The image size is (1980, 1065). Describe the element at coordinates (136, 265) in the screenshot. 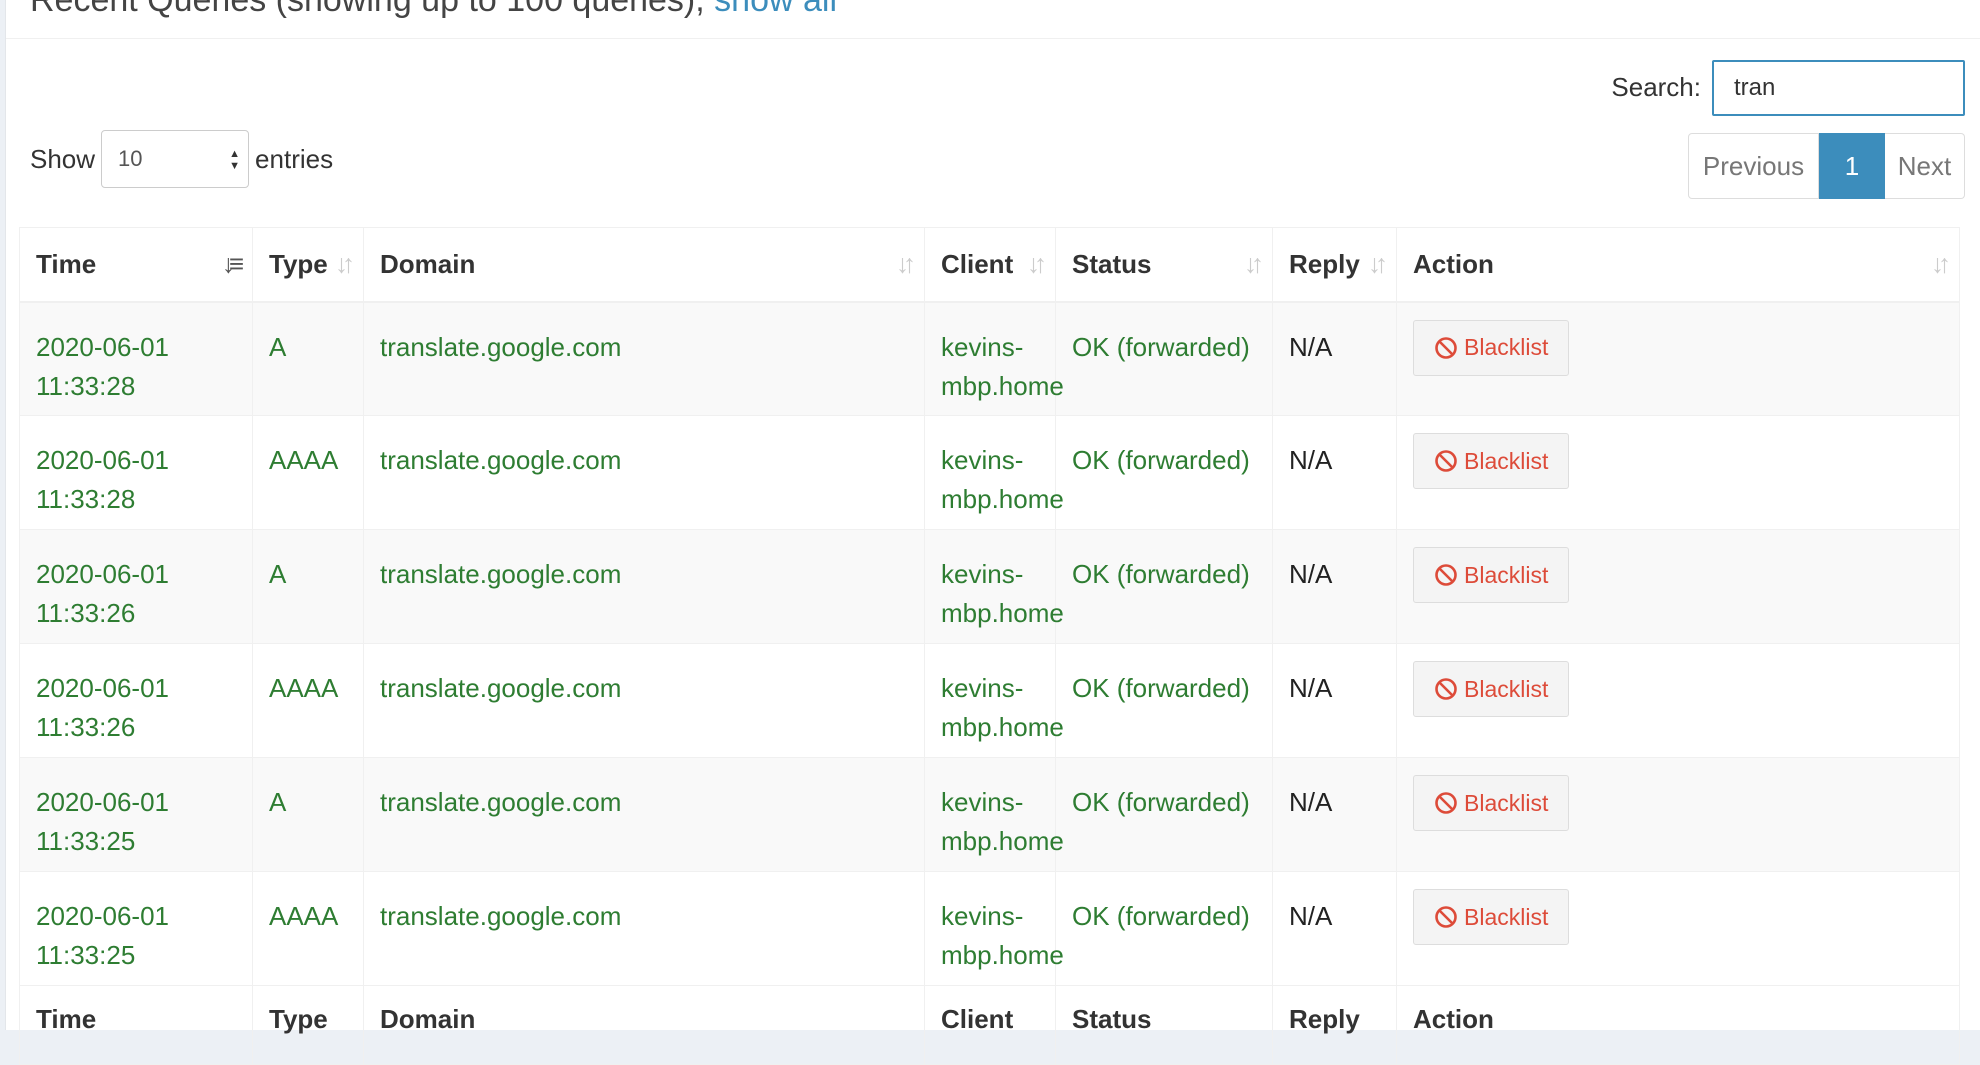

I see `col-time: Time ↓≡` at that location.